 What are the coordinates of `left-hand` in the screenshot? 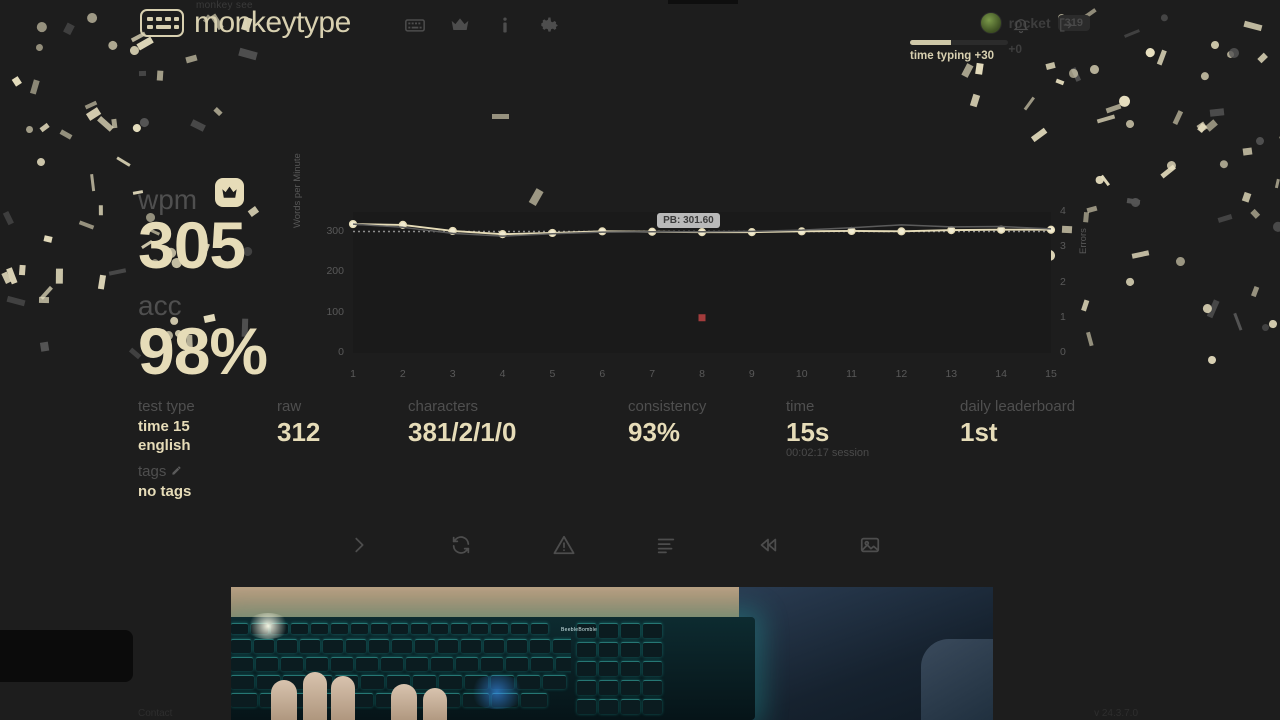 It's located at (284, 700).